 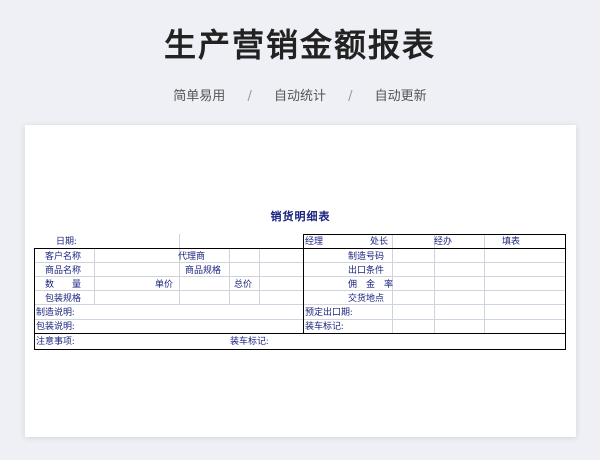 What do you see at coordinates (55, 312) in the screenshot?
I see `mfg-note-label: 制造说明:` at bounding box center [55, 312].